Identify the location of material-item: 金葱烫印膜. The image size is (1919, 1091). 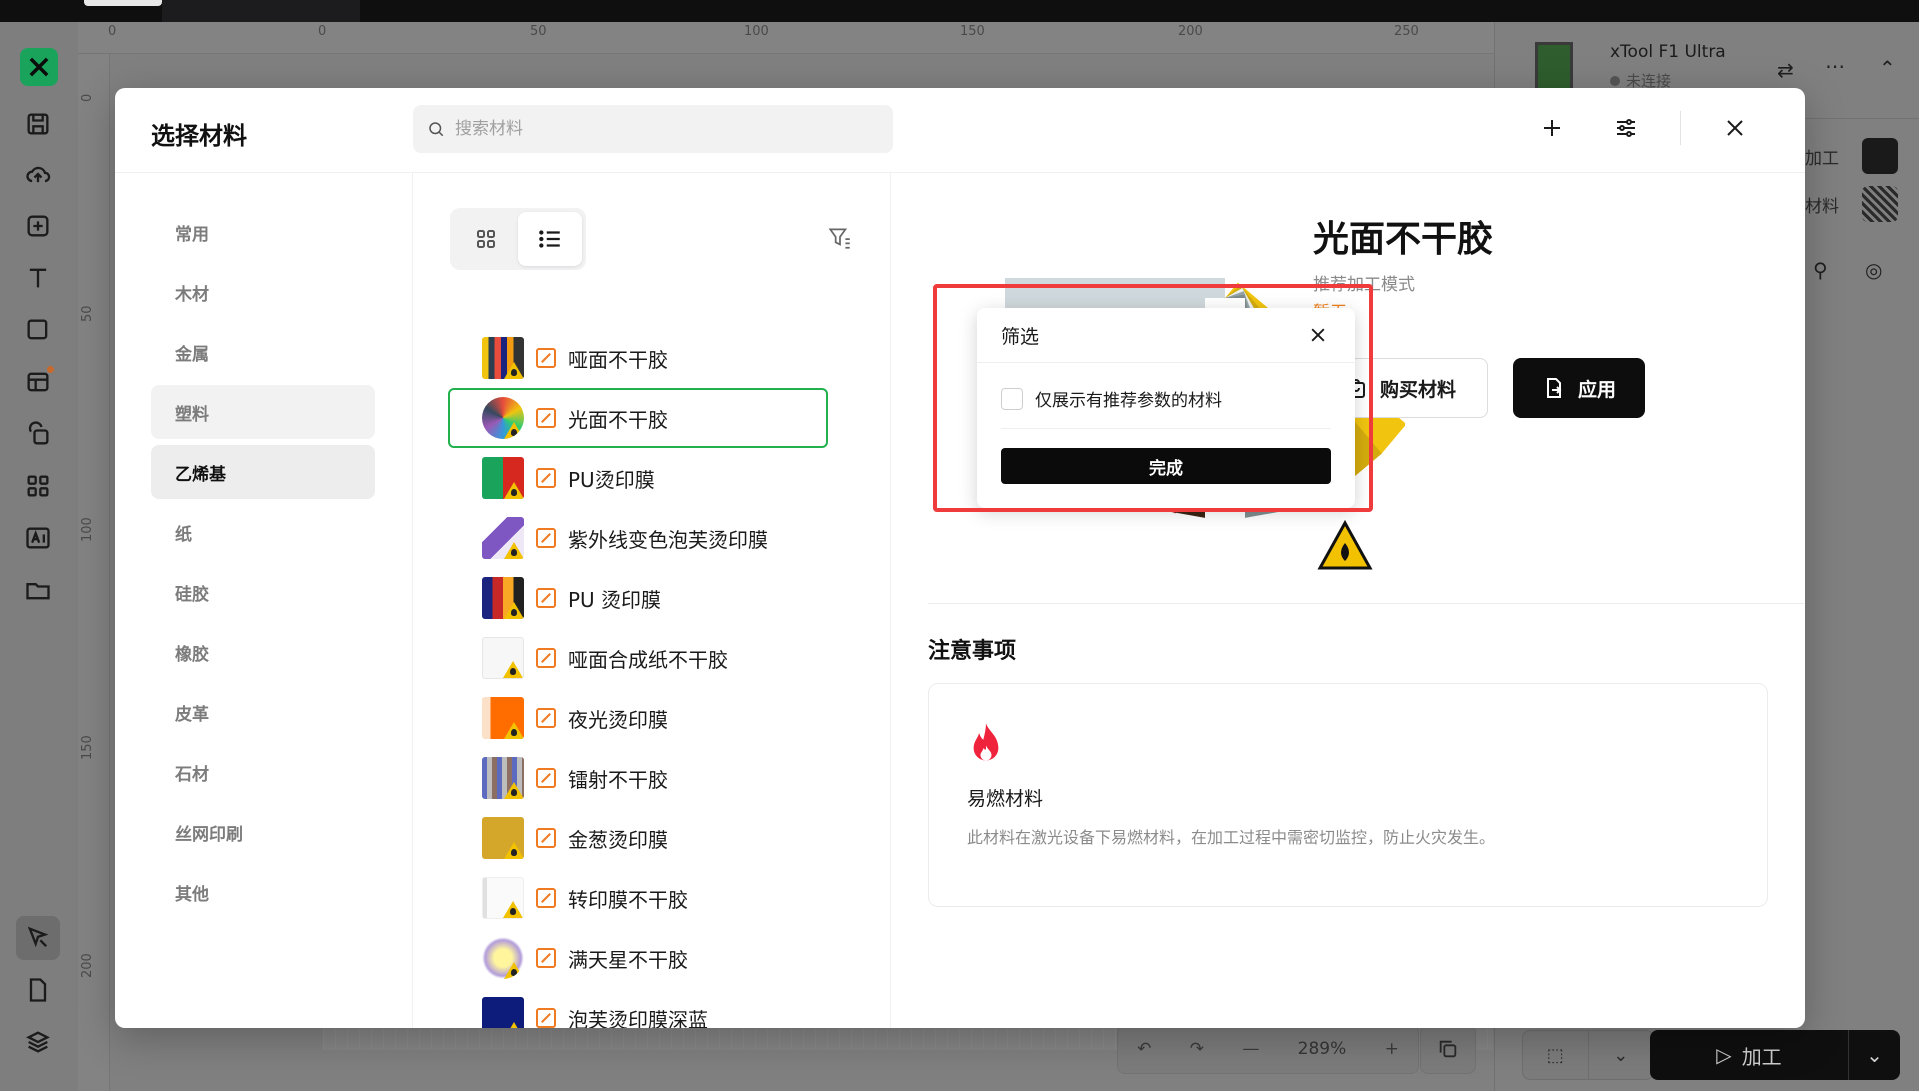
(638, 838).